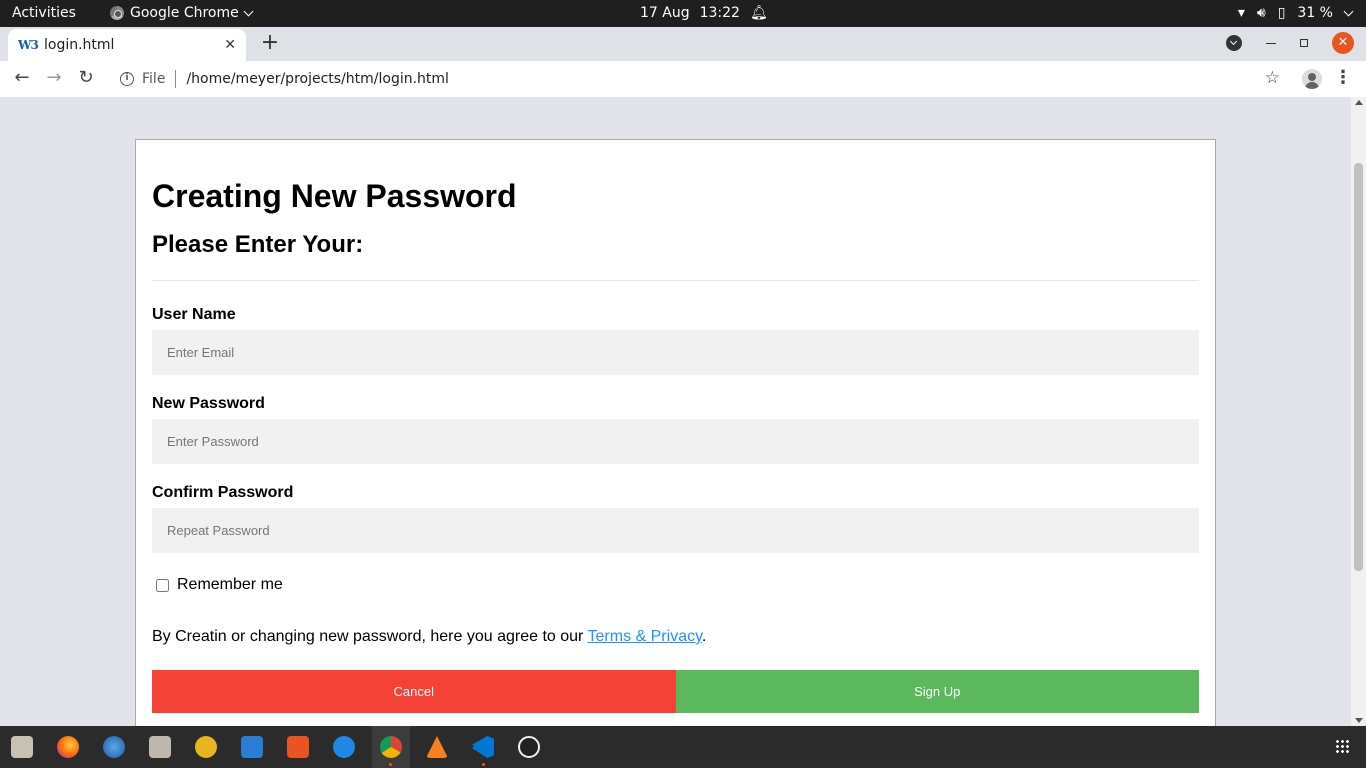 The width and height of the screenshot is (1366, 768). I want to click on w3-favicon-icon: W3, so click(28, 45).